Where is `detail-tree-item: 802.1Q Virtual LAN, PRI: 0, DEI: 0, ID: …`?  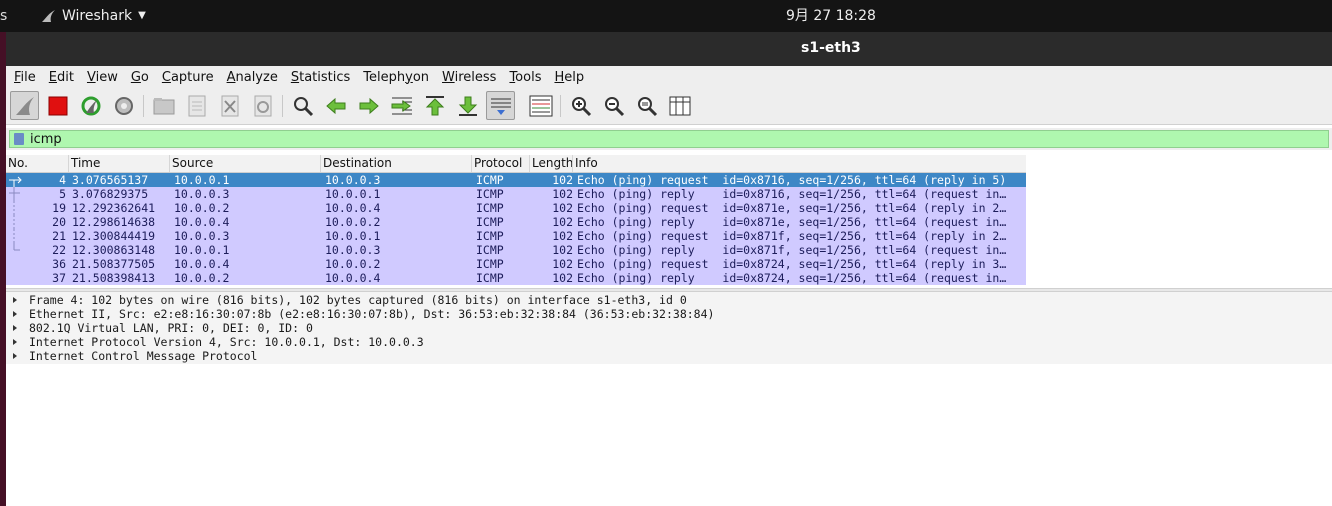 detail-tree-item: 802.1Q Virtual LAN, PRI: 0, DEI: 0, ID: … is located at coordinates (669, 328).